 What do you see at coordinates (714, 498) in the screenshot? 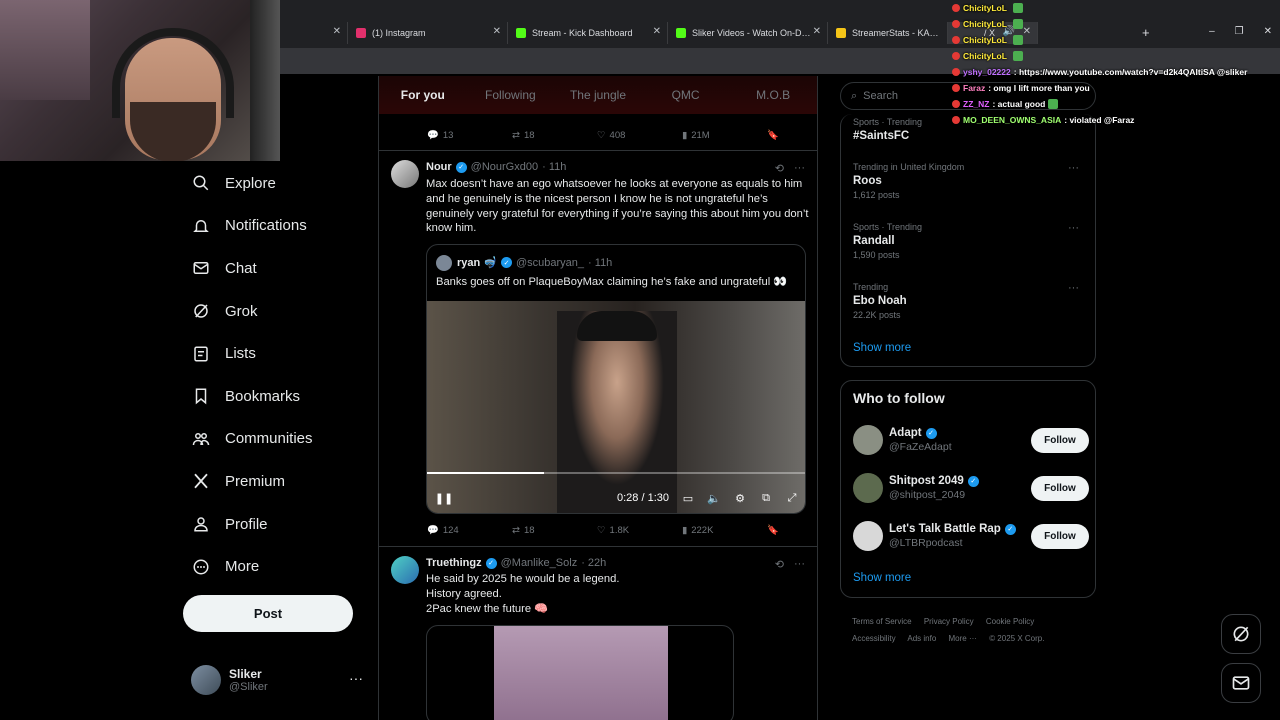
I see `volume-icon: 🔈` at bounding box center [714, 498].